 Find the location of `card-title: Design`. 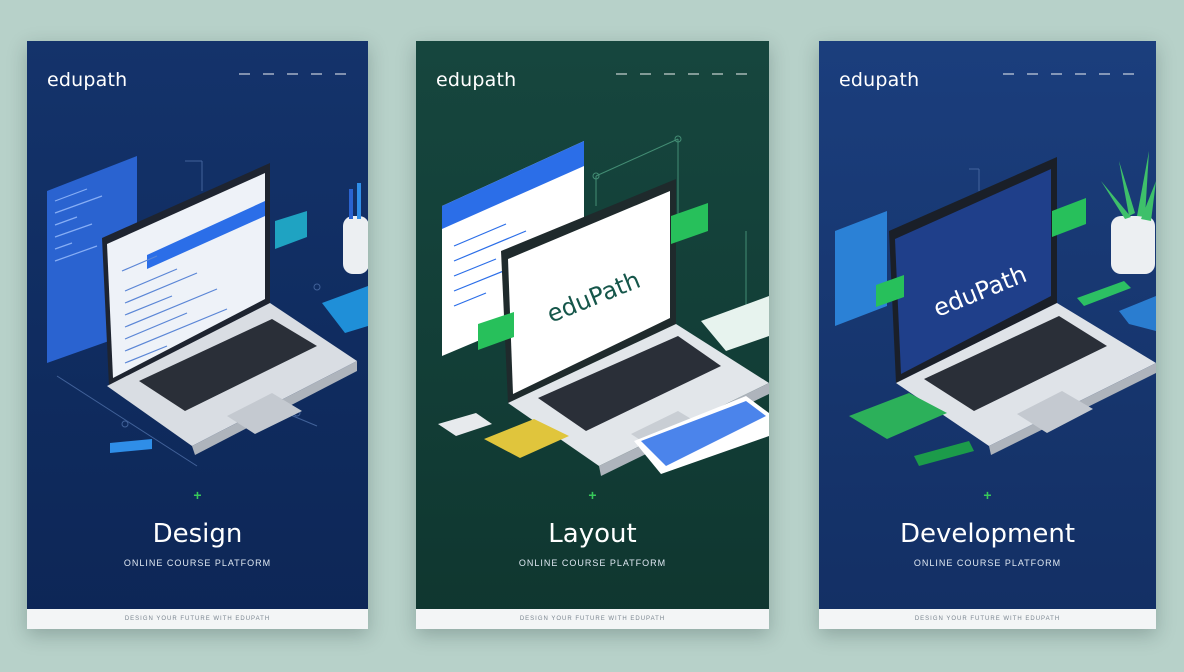

card-title: Design is located at coordinates (197, 534).